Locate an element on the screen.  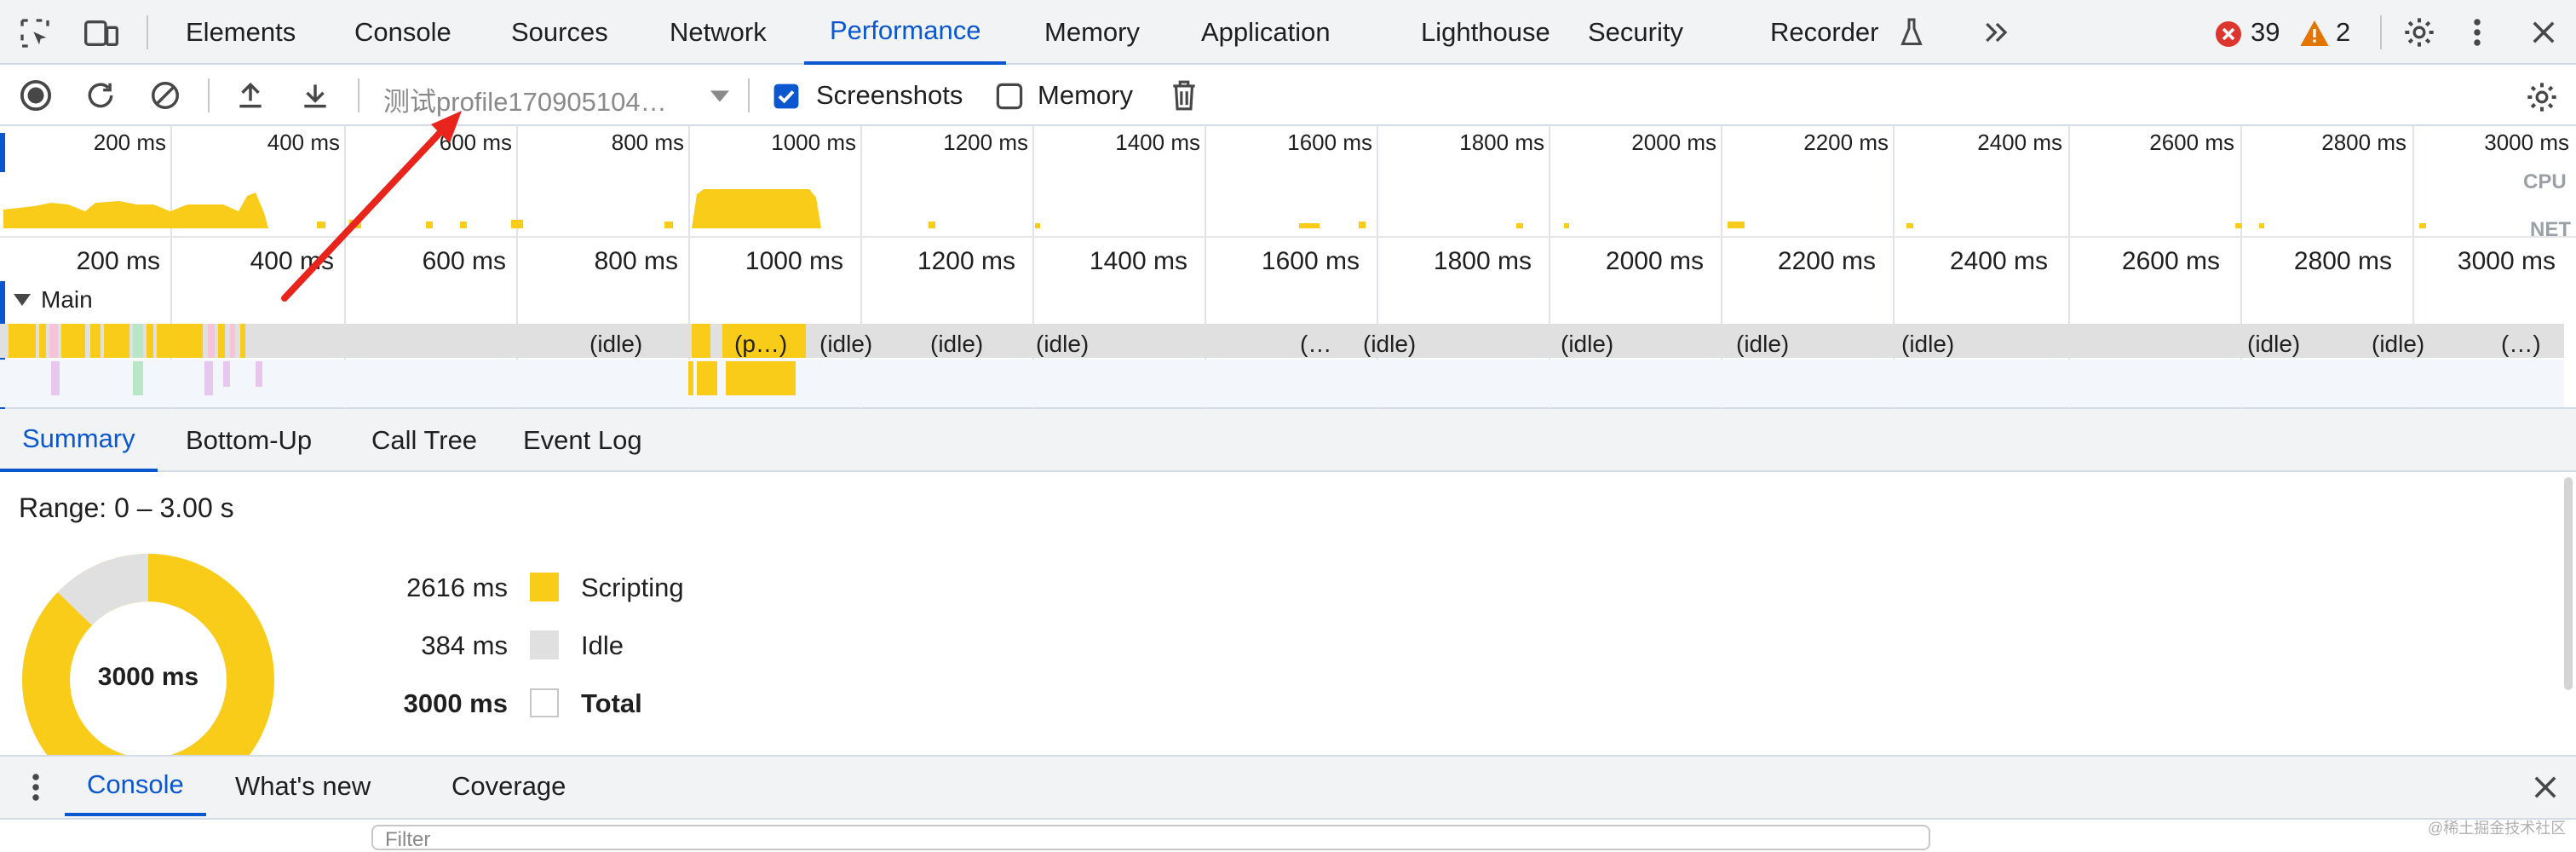
total-label: Total is located at coordinates (612, 703).